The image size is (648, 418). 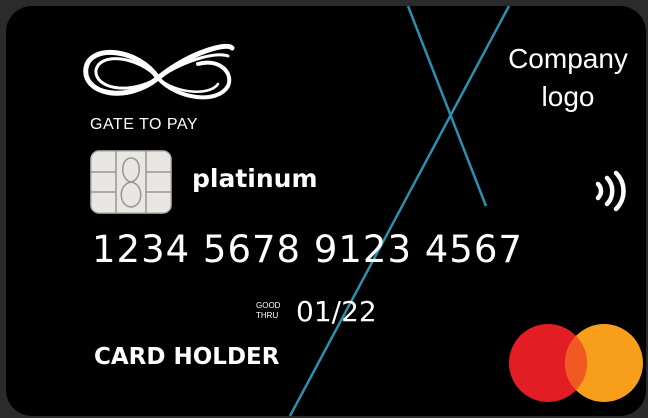 What do you see at coordinates (268, 305) in the screenshot?
I see `valid-thru-line1: GOOD` at bounding box center [268, 305].